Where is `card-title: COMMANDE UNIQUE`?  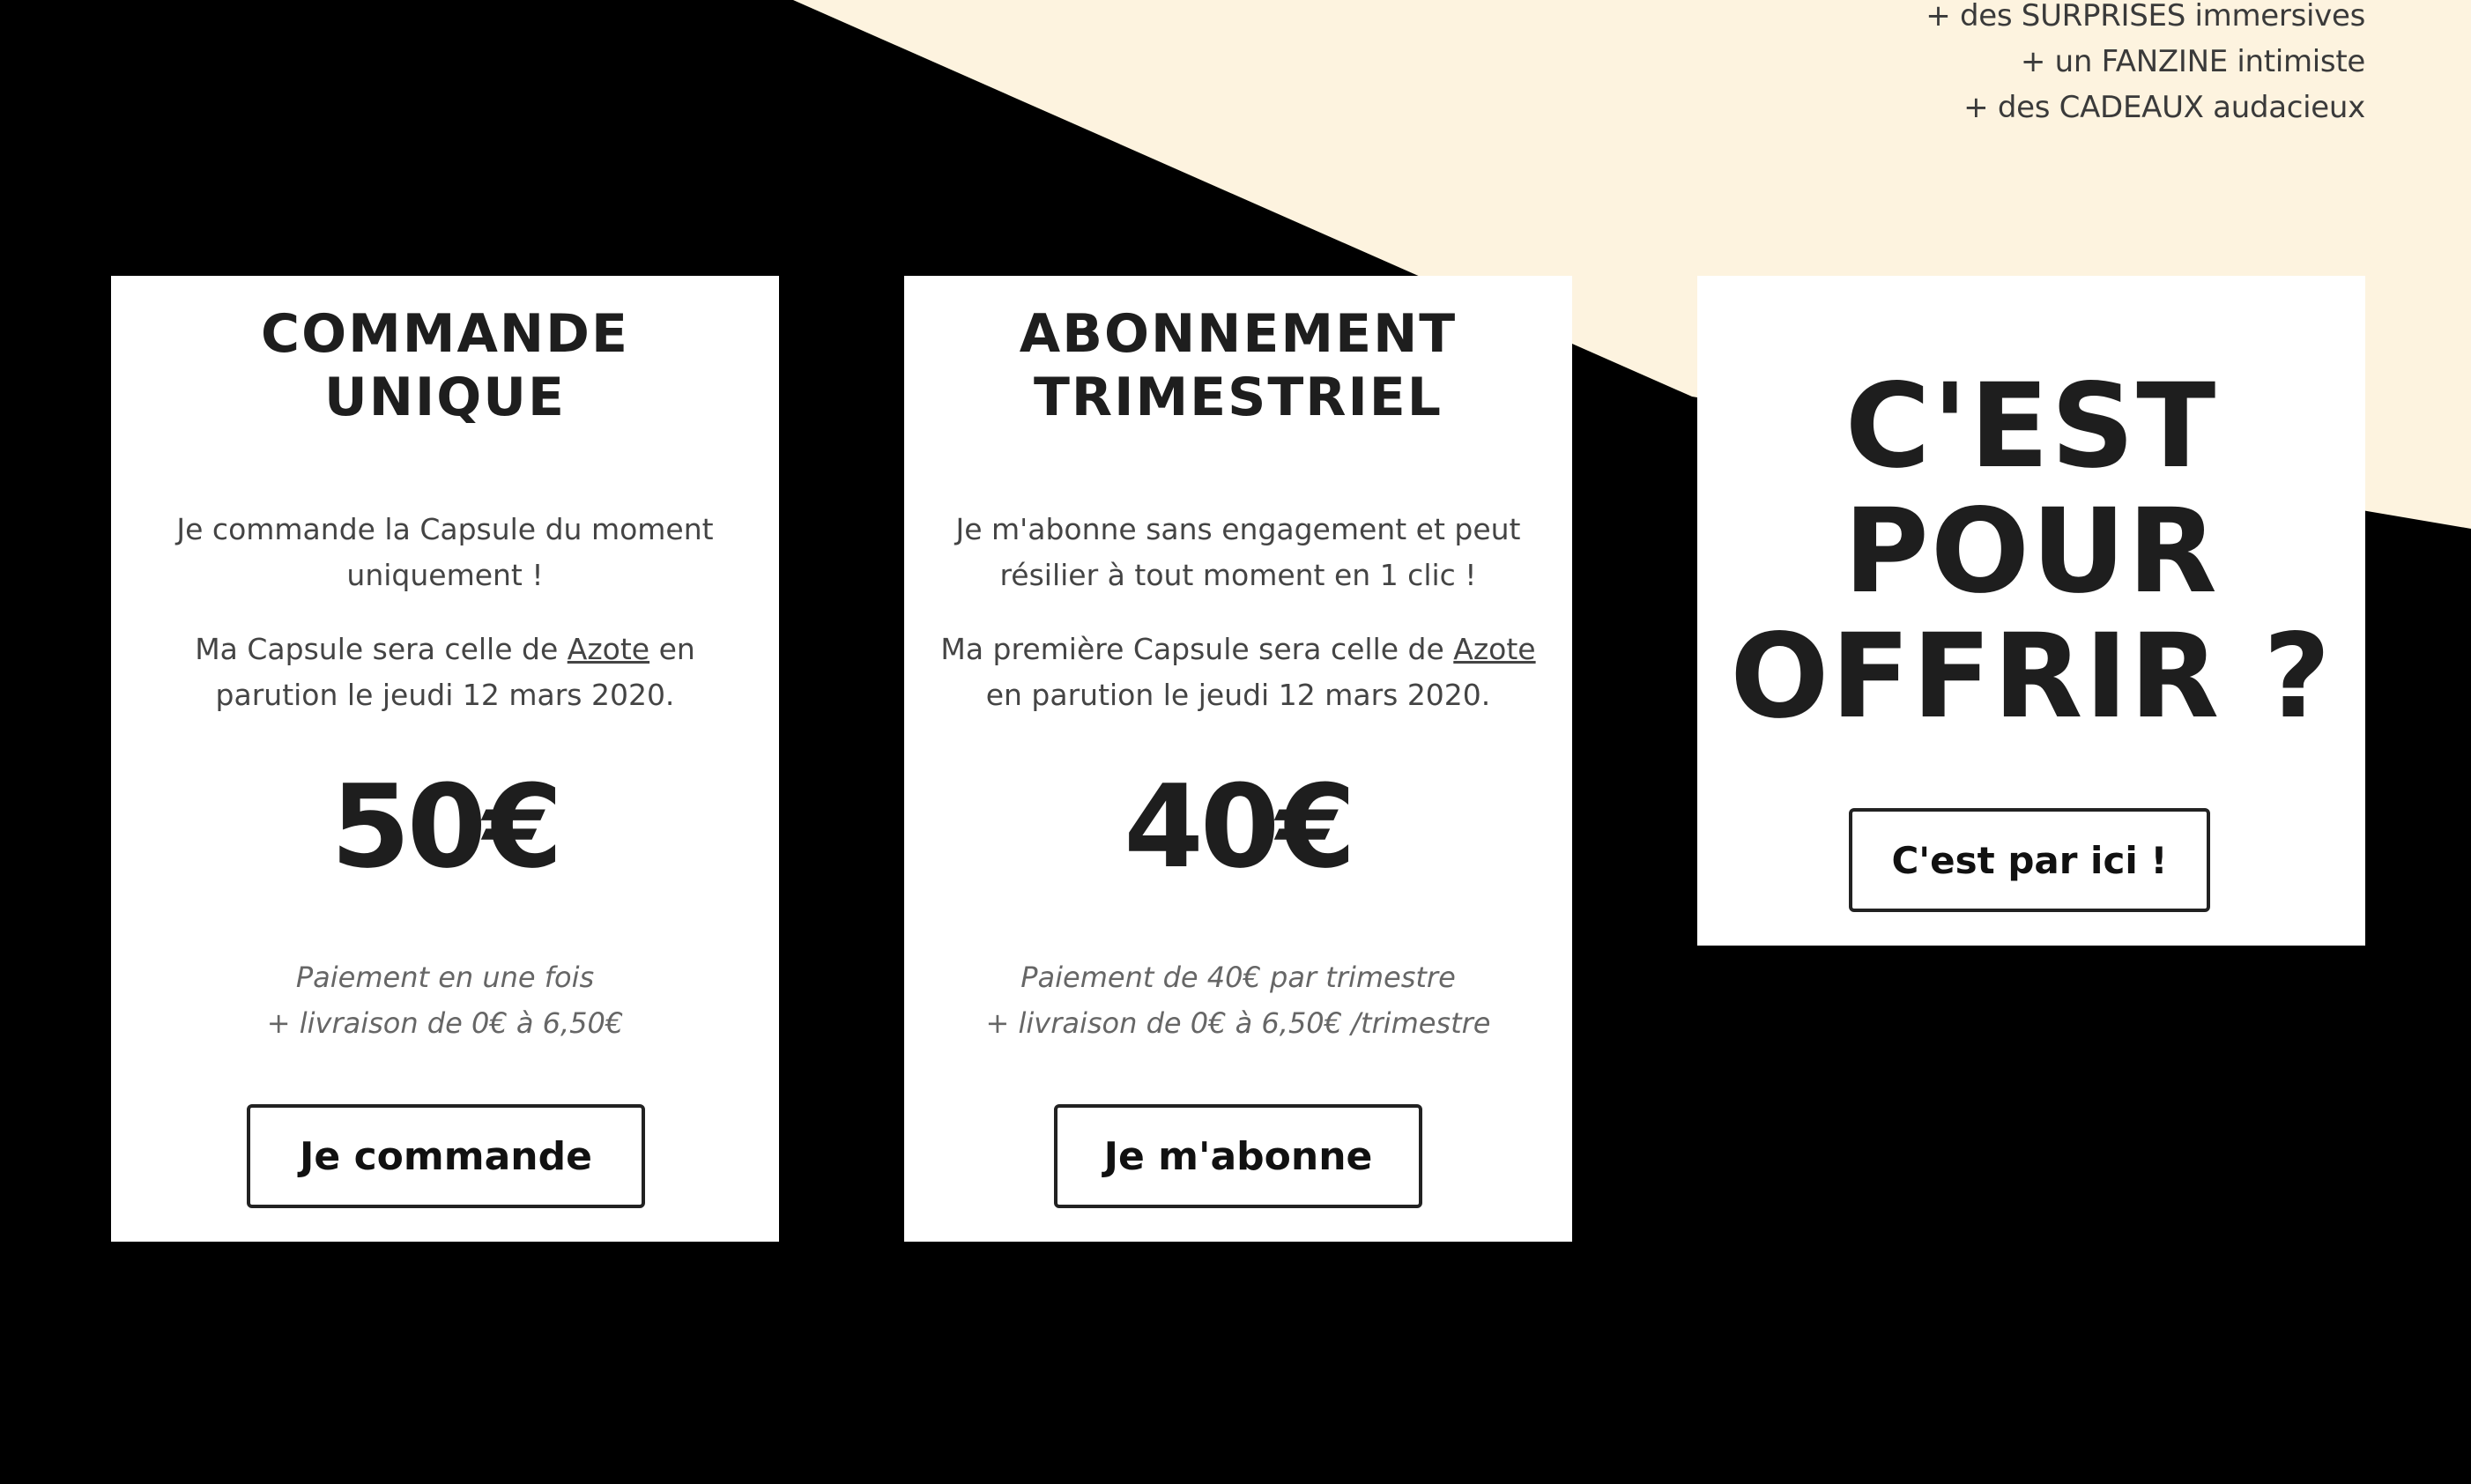
card-title: COMMANDE UNIQUE is located at coordinates (445, 365).